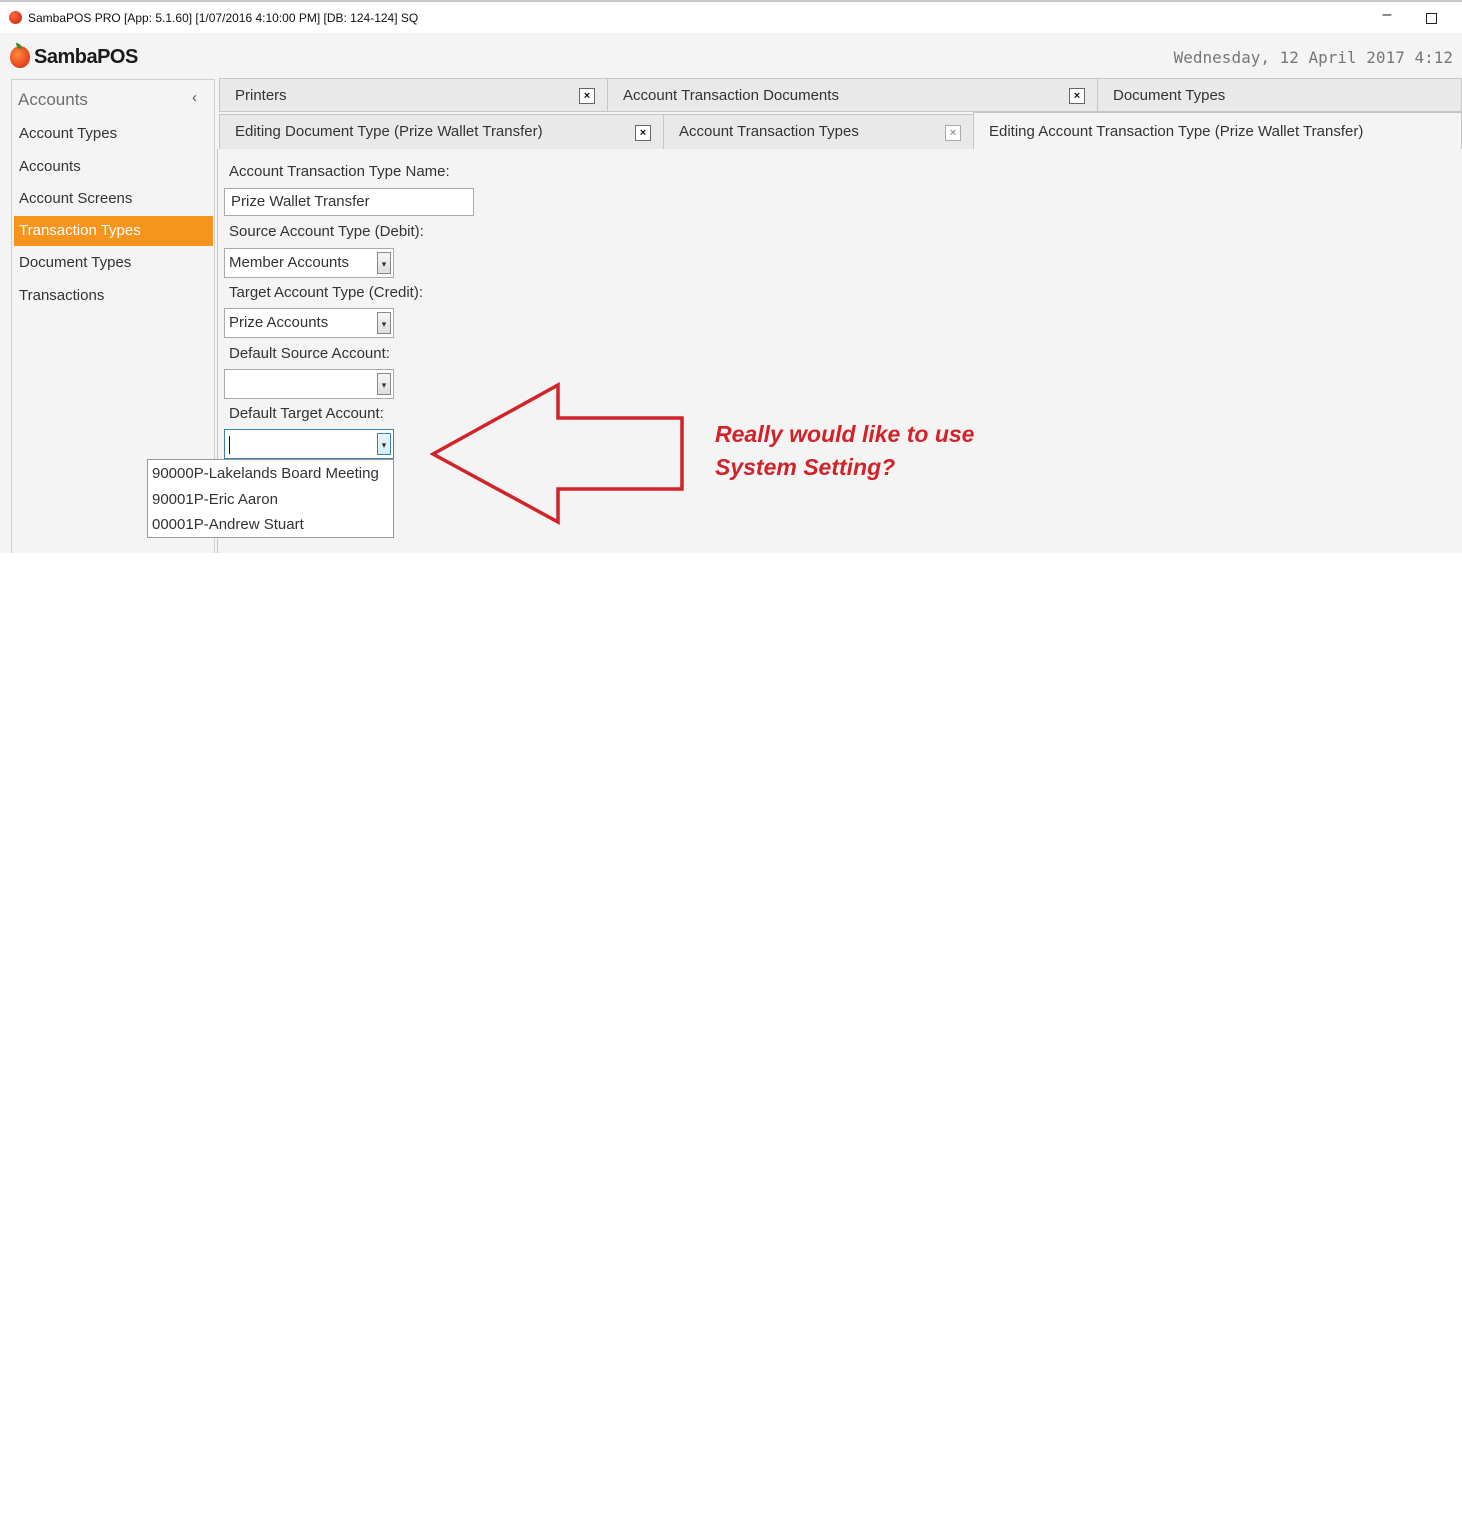 The width and height of the screenshot is (1462, 1523). Describe the element at coordinates (113, 167) in the screenshot. I see `sidebar-item-accounts: Accounts` at that location.